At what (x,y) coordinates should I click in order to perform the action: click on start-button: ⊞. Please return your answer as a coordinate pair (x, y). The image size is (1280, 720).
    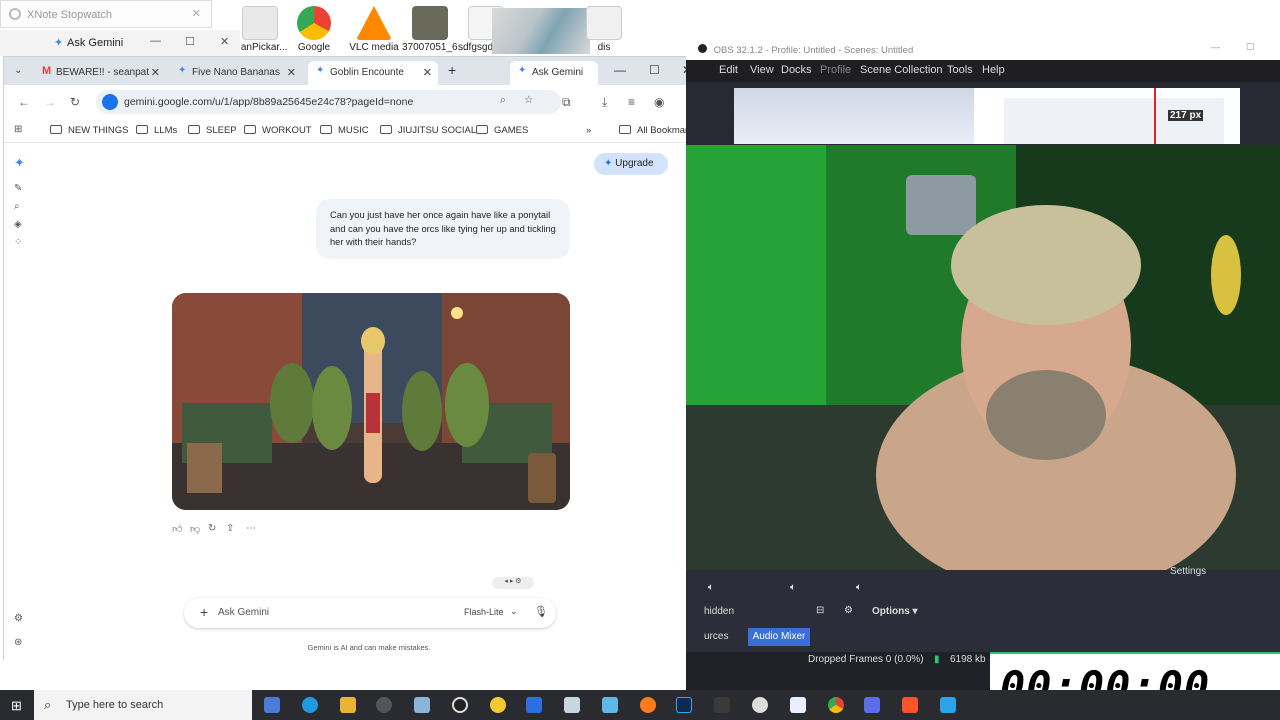
    Looking at the image, I should click on (17, 705).